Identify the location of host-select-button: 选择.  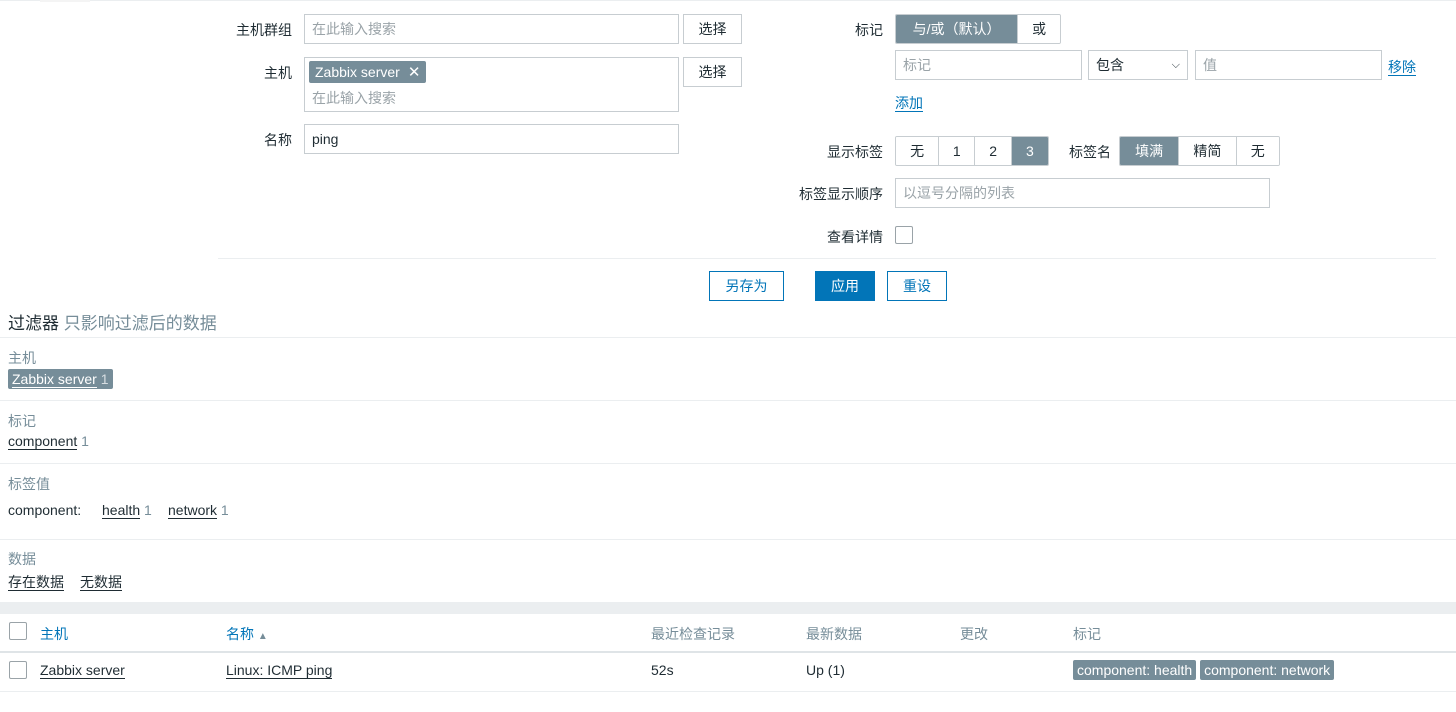
(712, 72).